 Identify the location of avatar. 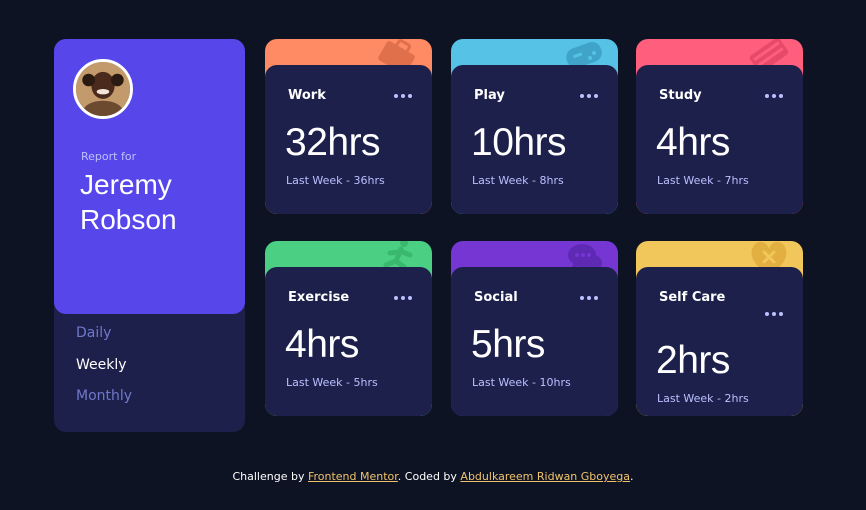
(103, 89).